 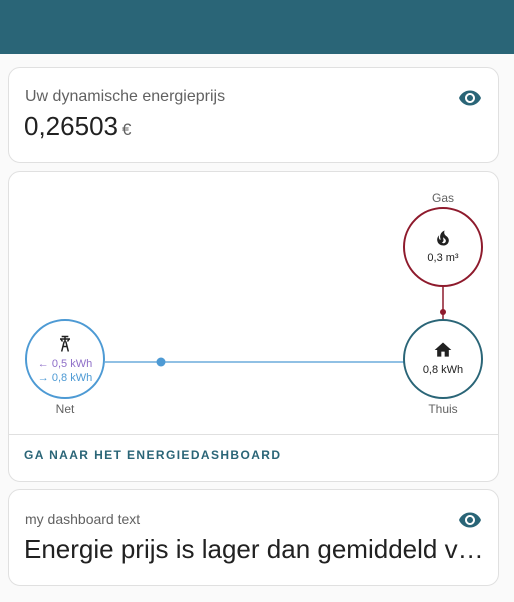 I want to click on grid-flow-dot, so click(x=161, y=362).